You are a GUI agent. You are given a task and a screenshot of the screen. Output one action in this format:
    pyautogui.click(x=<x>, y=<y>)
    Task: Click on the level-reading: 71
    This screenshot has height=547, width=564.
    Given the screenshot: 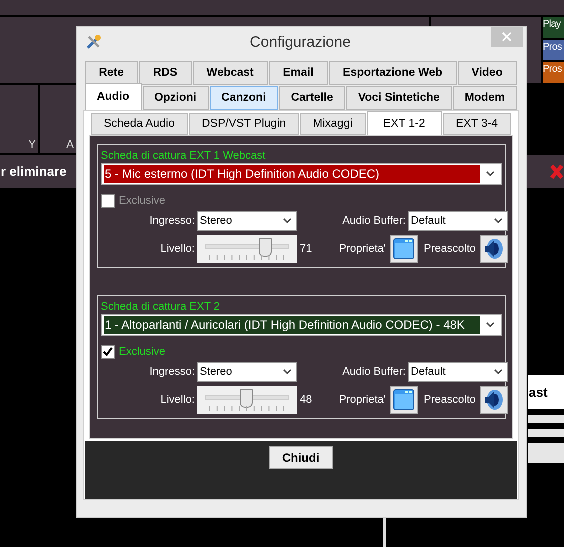 What is the action you would take?
    pyautogui.click(x=306, y=249)
    